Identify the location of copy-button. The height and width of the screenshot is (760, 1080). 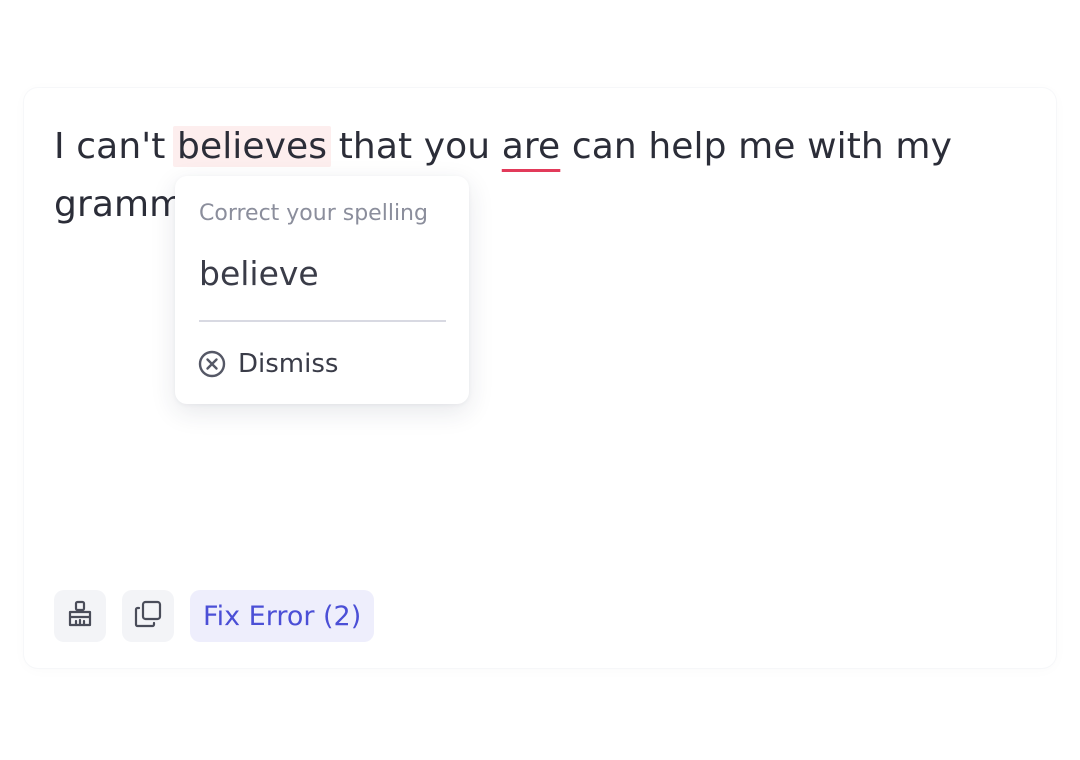
(148, 616).